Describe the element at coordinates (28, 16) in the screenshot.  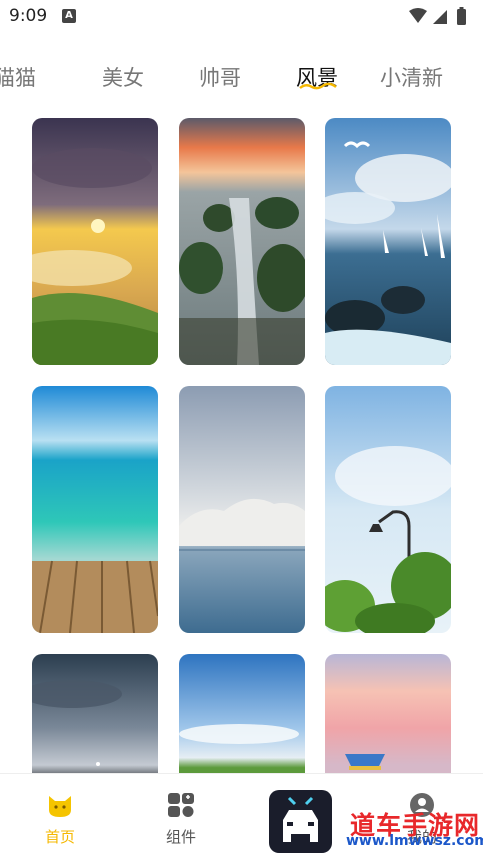
I see `status-time: 9:09` at that location.